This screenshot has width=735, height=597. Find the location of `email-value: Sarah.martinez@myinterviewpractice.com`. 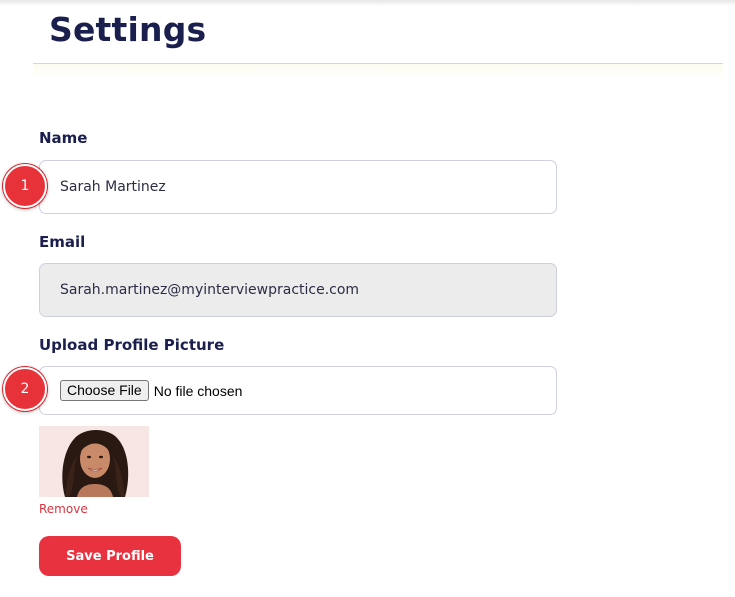

email-value: Sarah.martinez@myinterviewpractice.com is located at coordinates (210, 290).